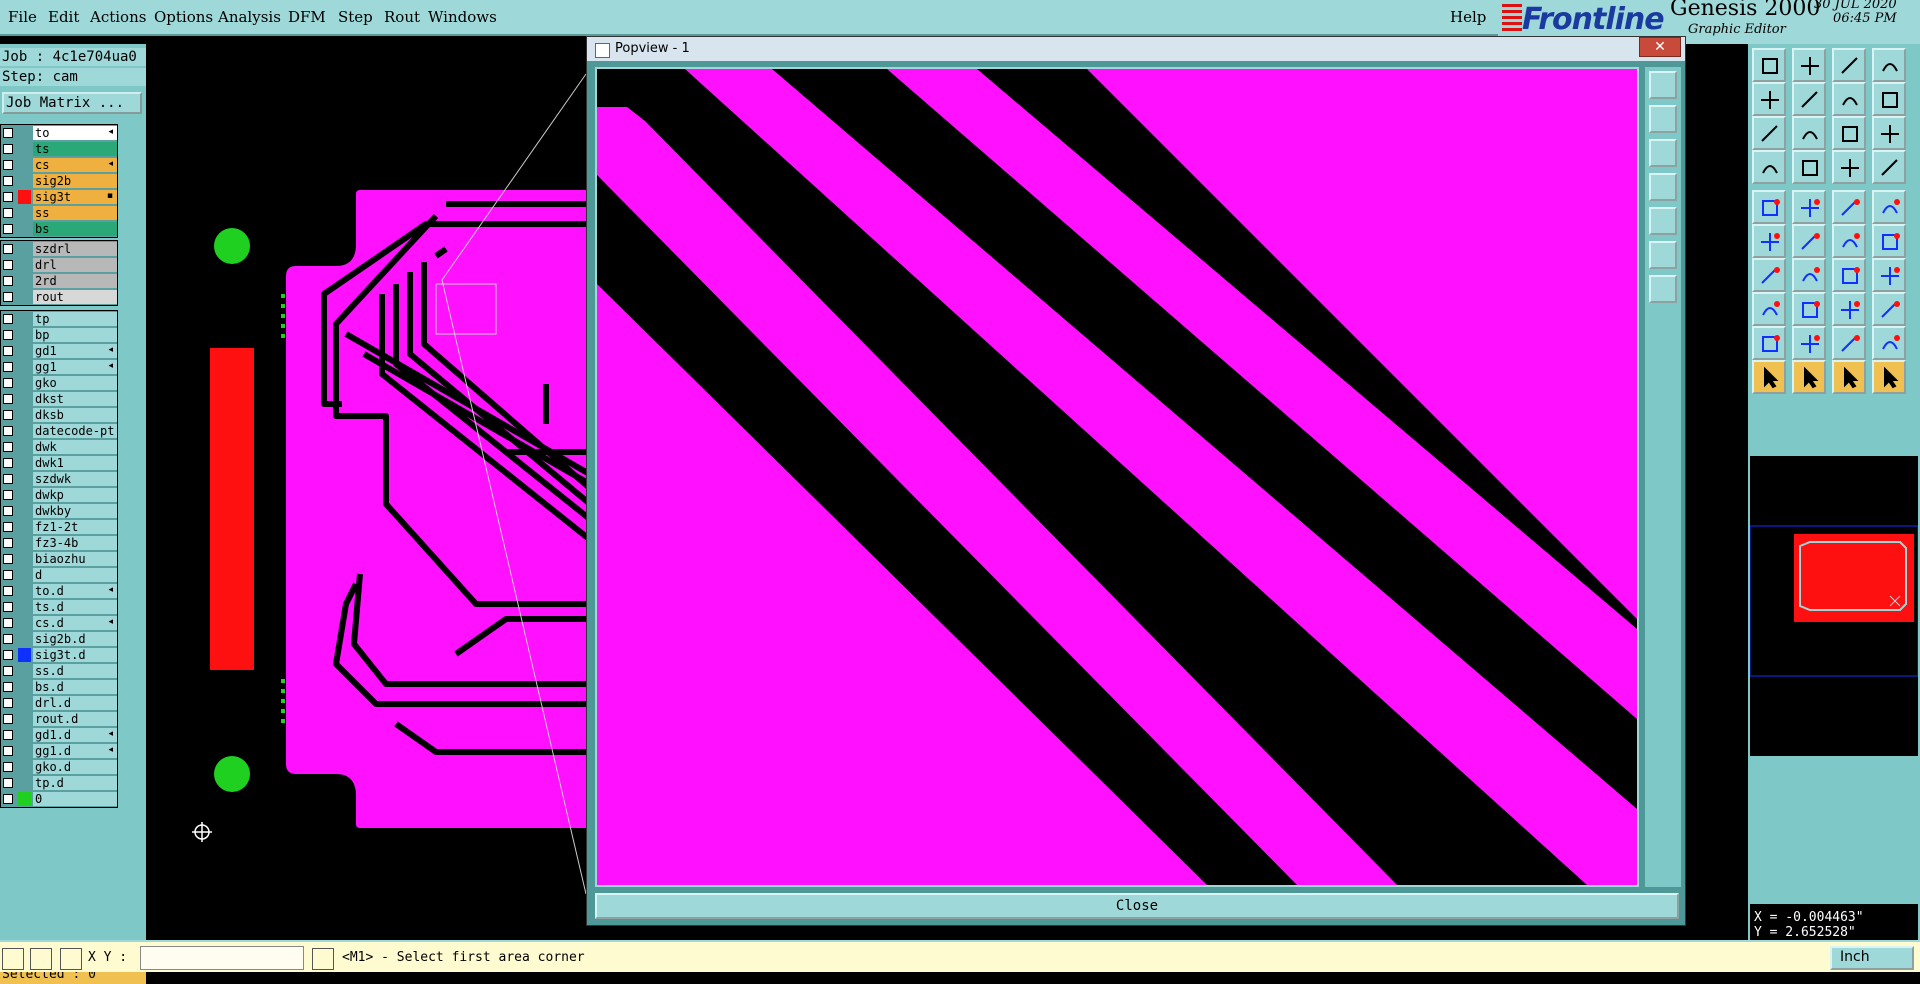 This screenshot has width=1920, height=984. Describe the element at coordinates (1889, 377) in the screenshot. I see `pointer-multi-tool-button` at that location.